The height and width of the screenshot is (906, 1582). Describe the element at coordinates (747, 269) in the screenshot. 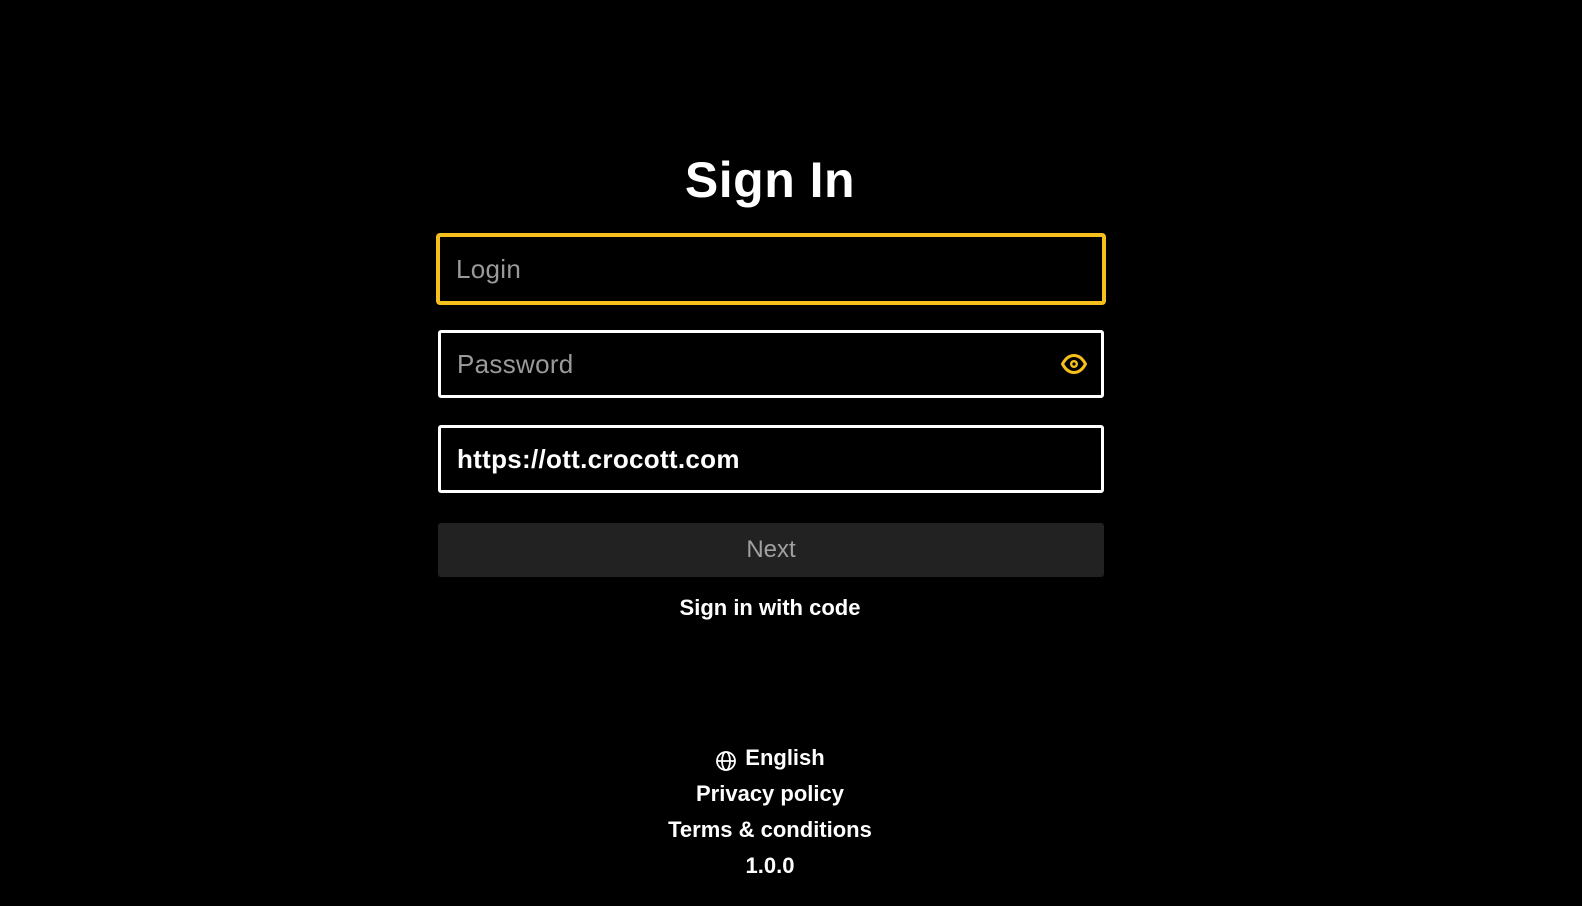

I see `login-input` at that location.